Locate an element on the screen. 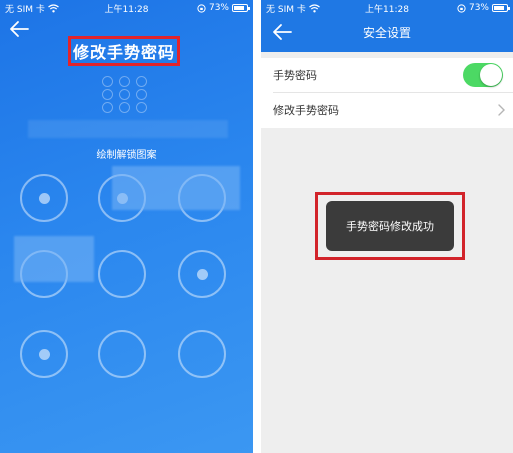 Image resolution: width=513 pixels, height=453 pixels. screen-divider is located at coordinates (257, 226).